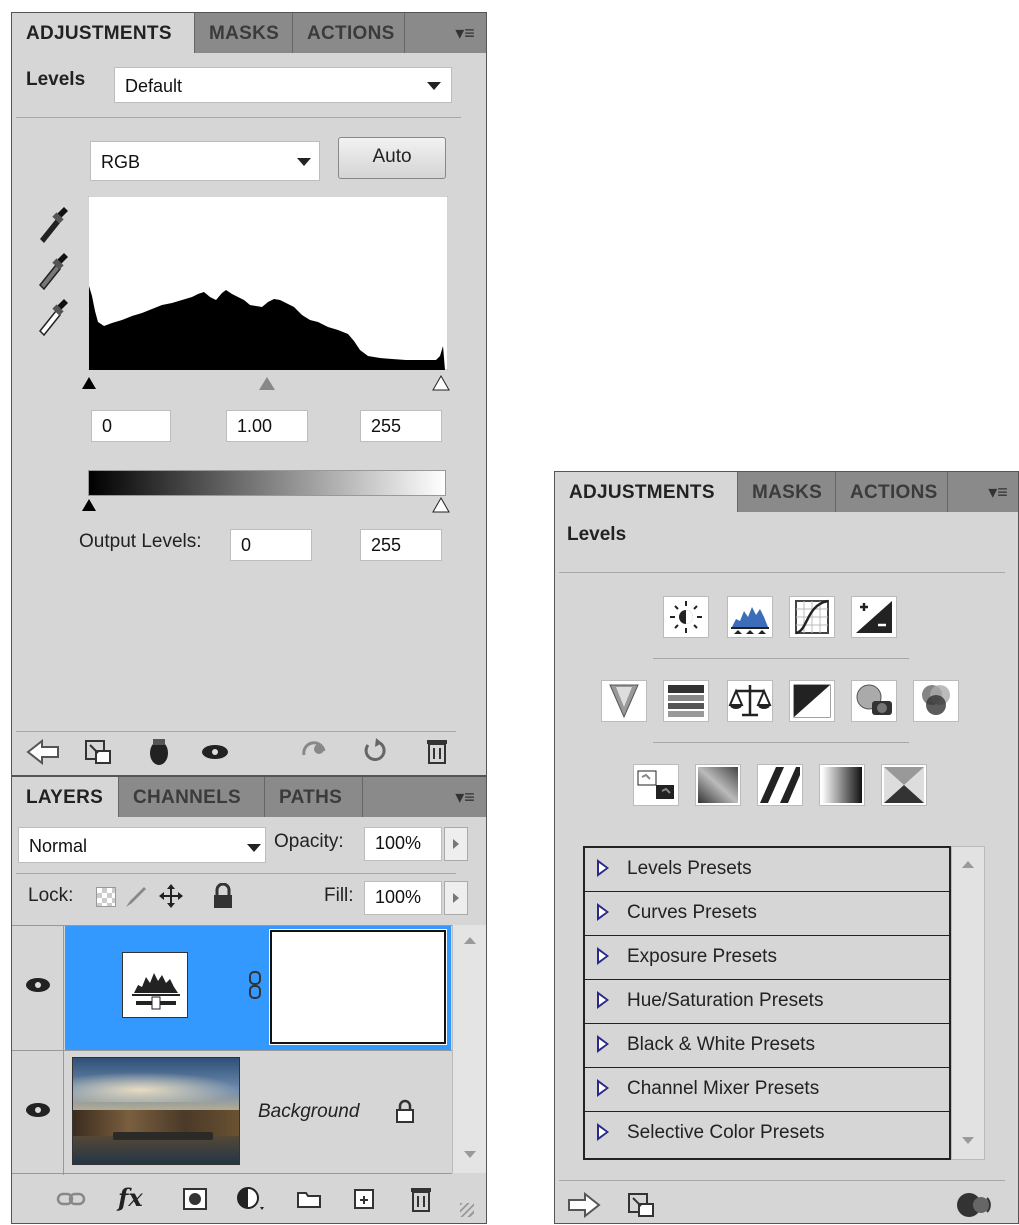  I want to click on fill-slider-button, so click(456, 898).